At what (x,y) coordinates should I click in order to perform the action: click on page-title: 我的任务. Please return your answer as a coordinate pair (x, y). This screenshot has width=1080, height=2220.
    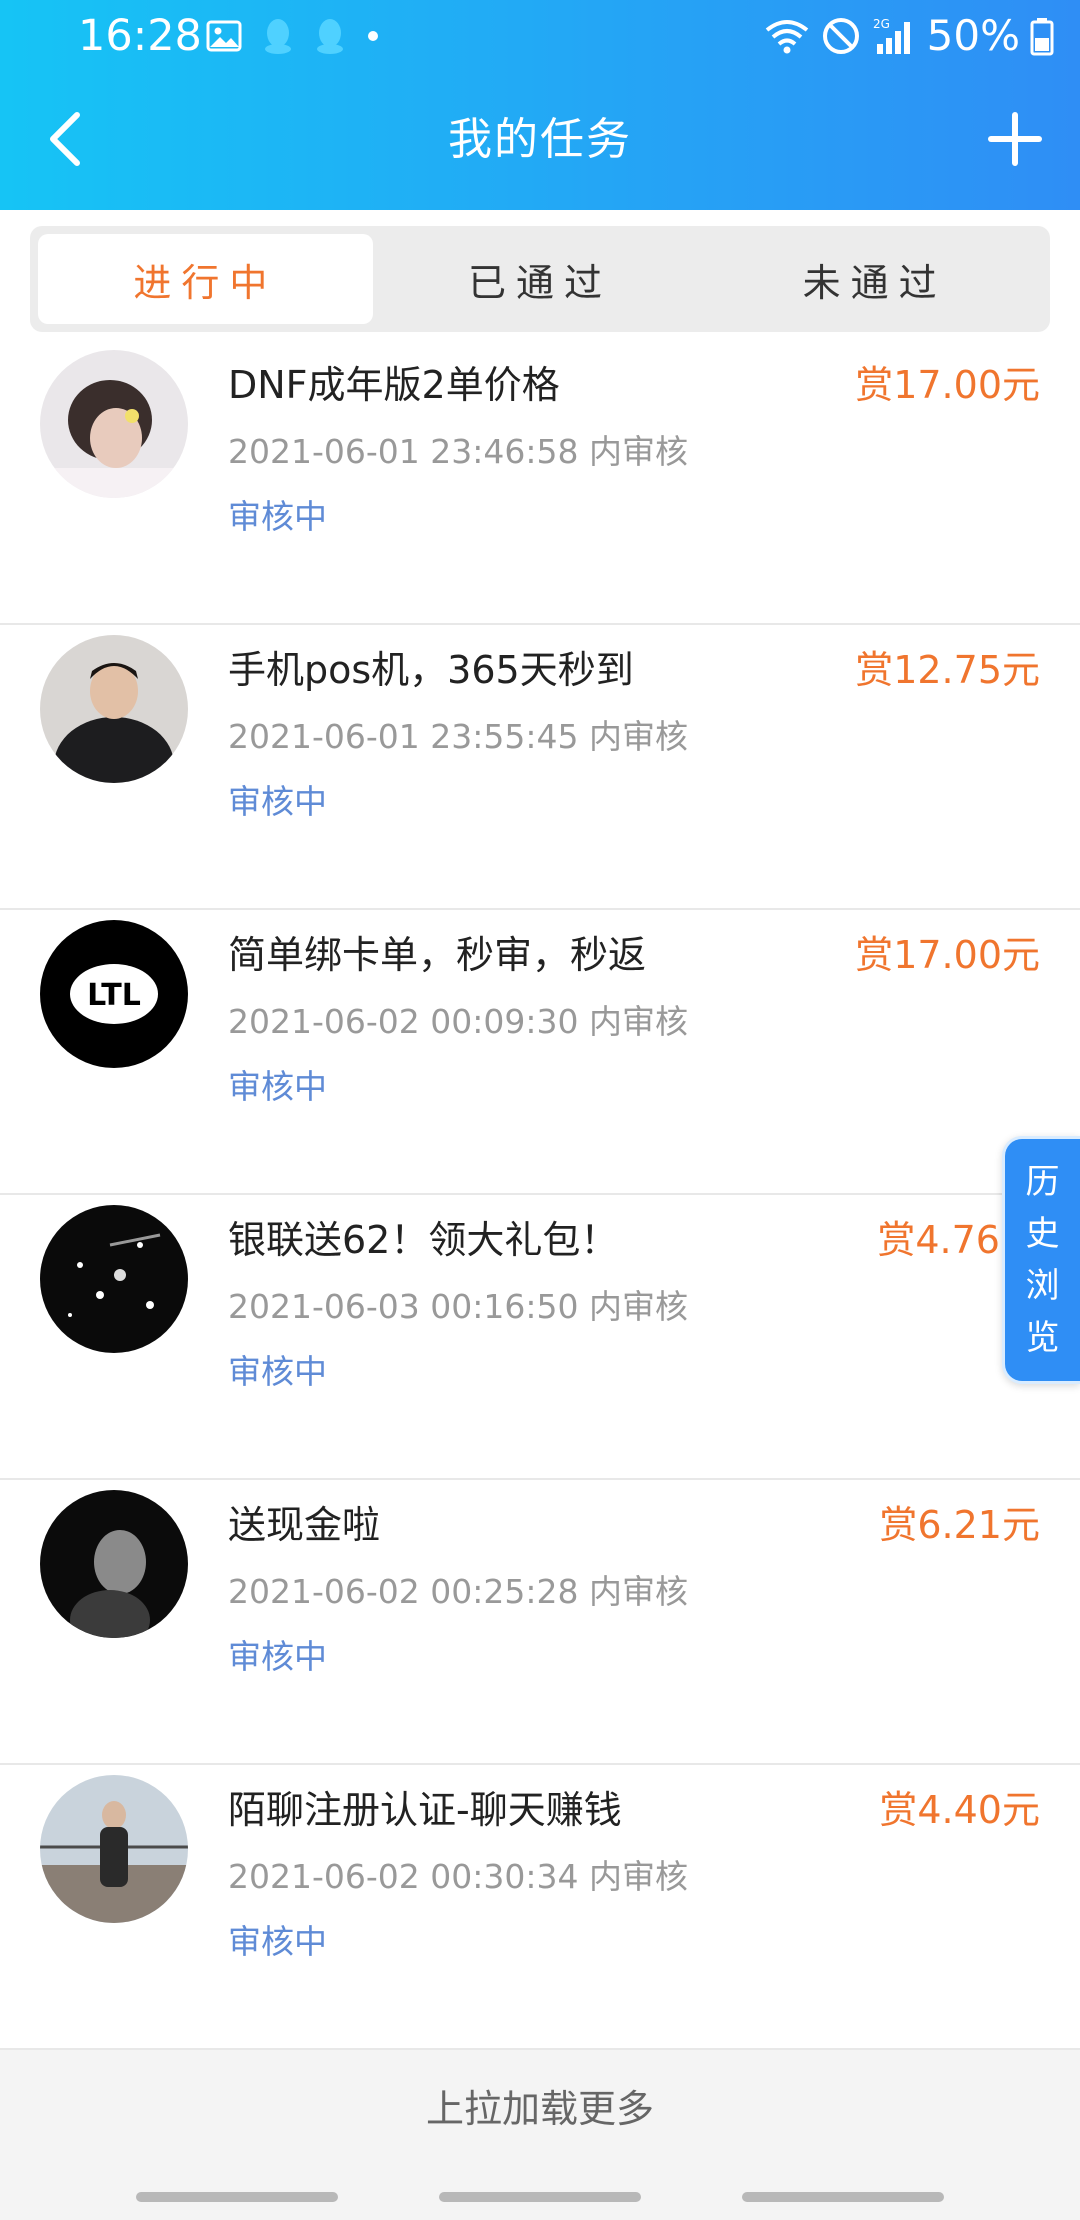
    Looking at the image, I should click on (540, 139).